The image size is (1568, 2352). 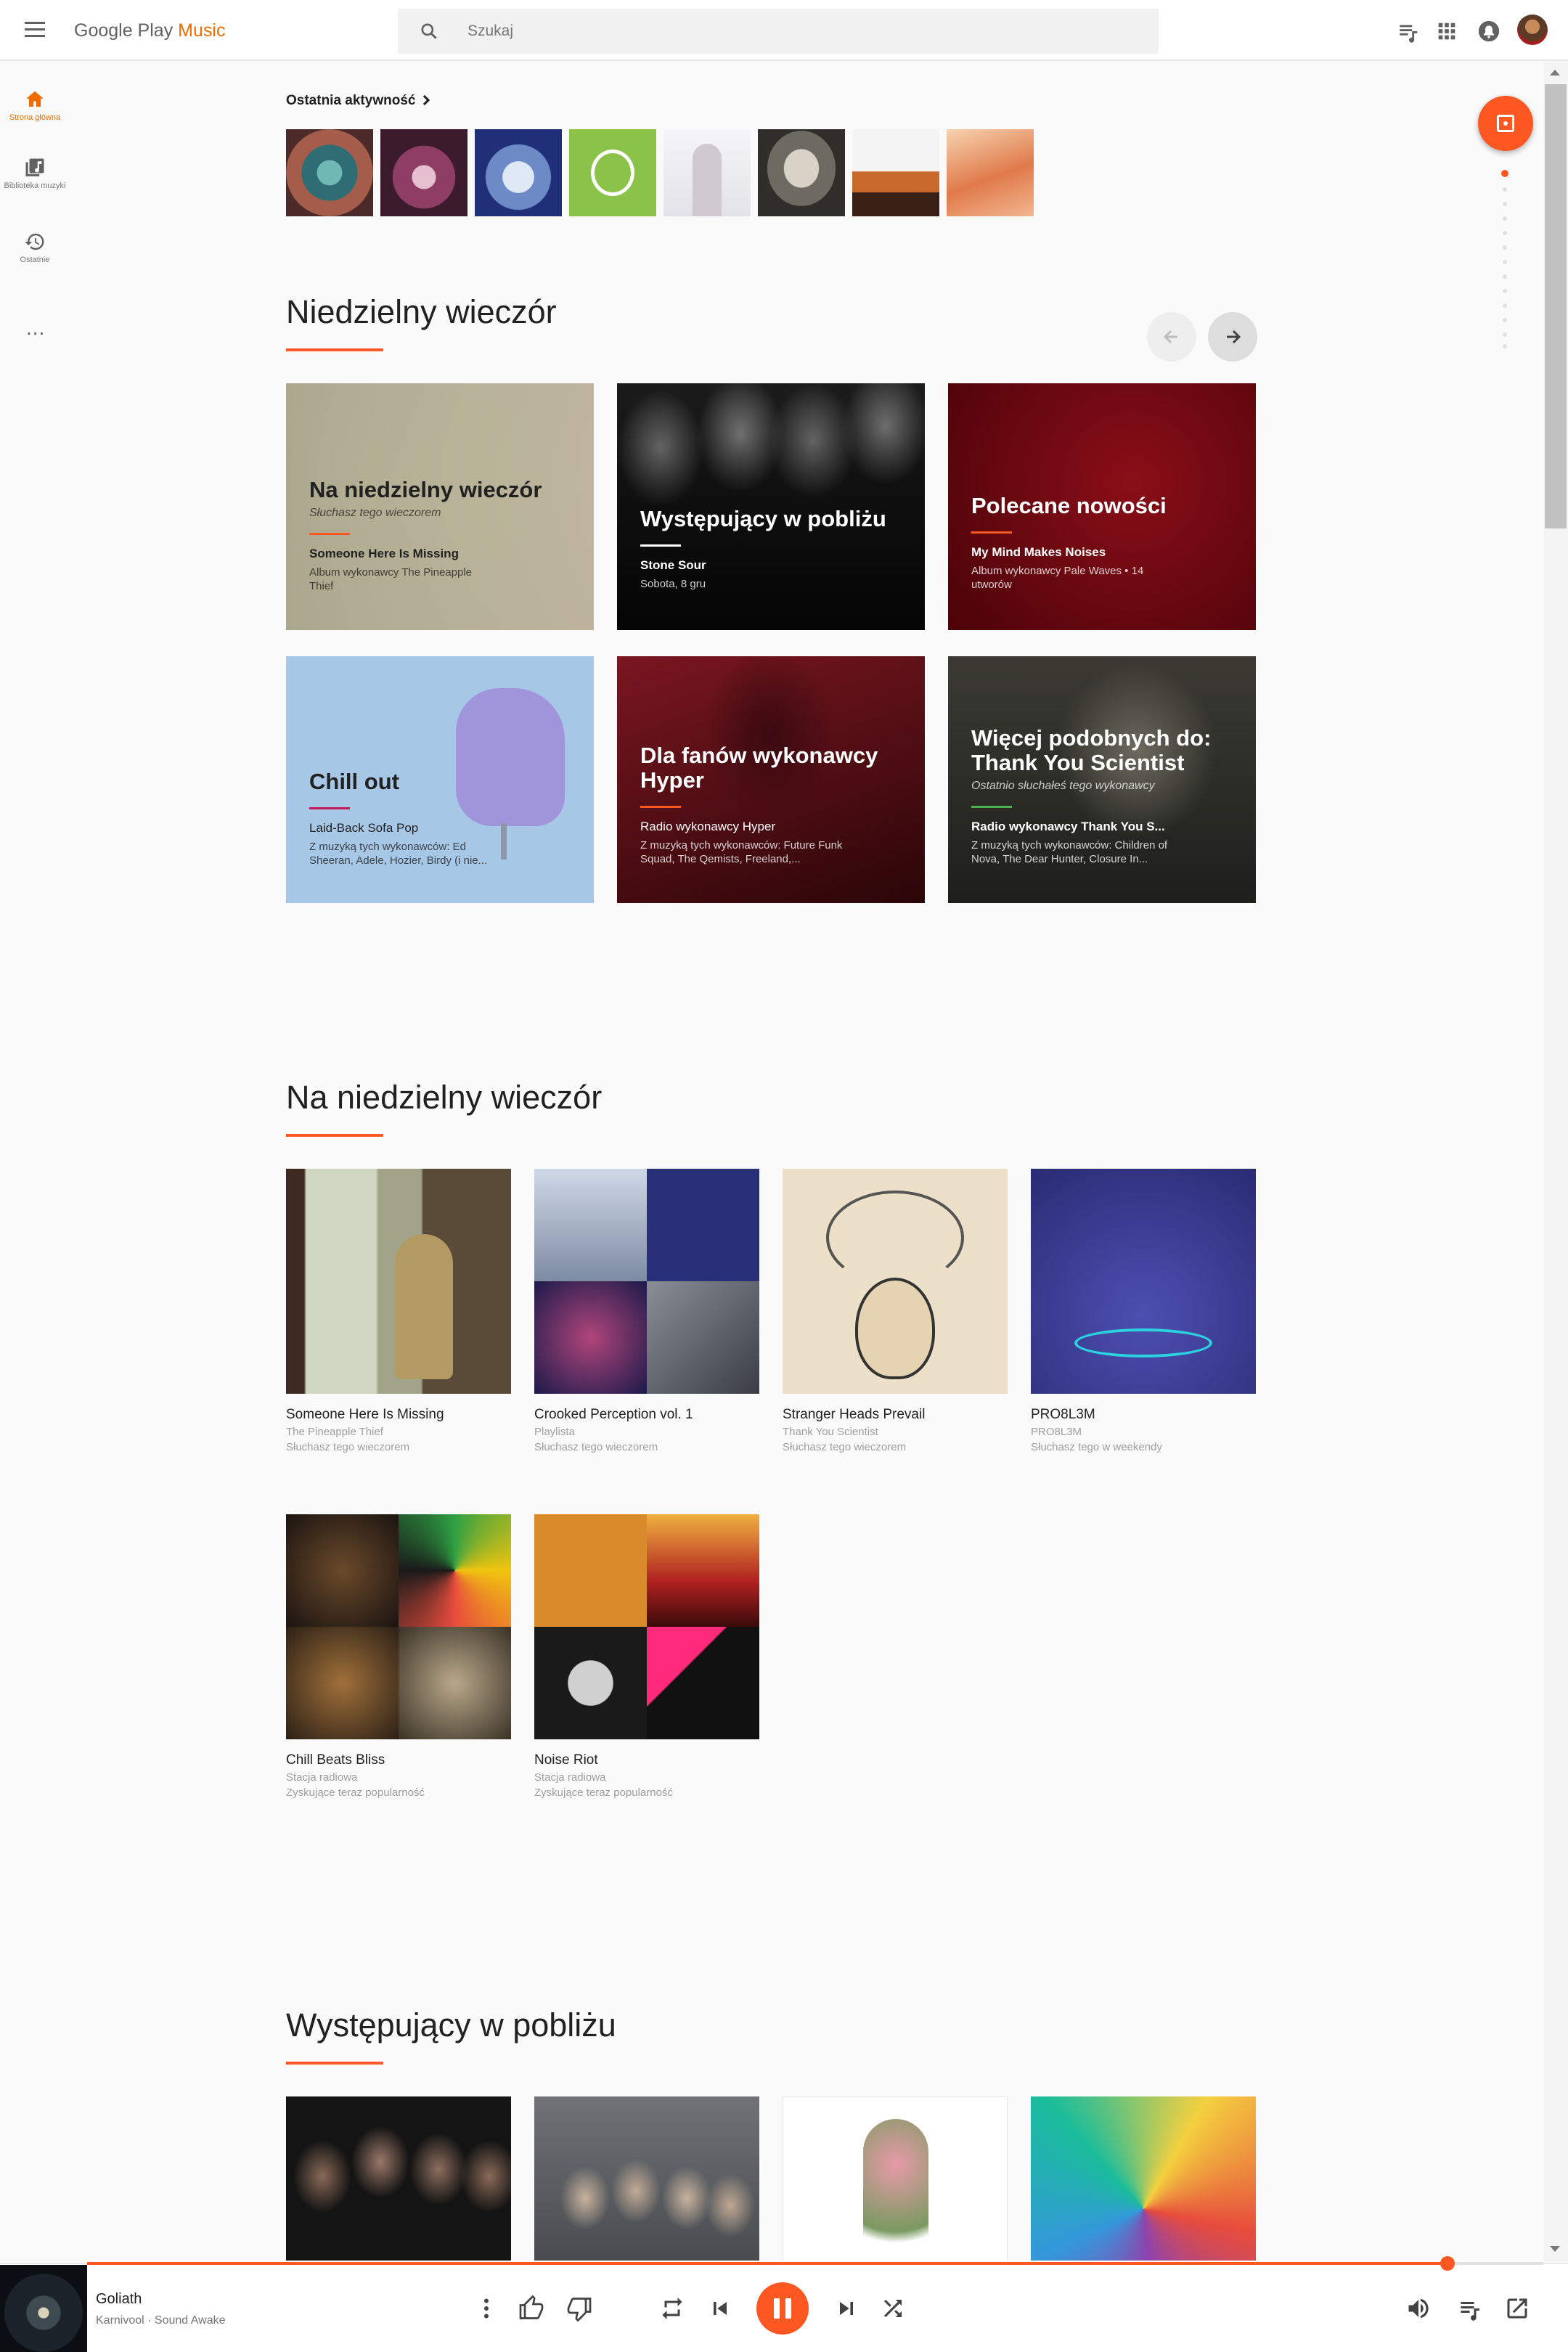 What do you see at coordinates (35, 31) in the screenshot?
I see `menu-icon` at bounding box center [35, 31].